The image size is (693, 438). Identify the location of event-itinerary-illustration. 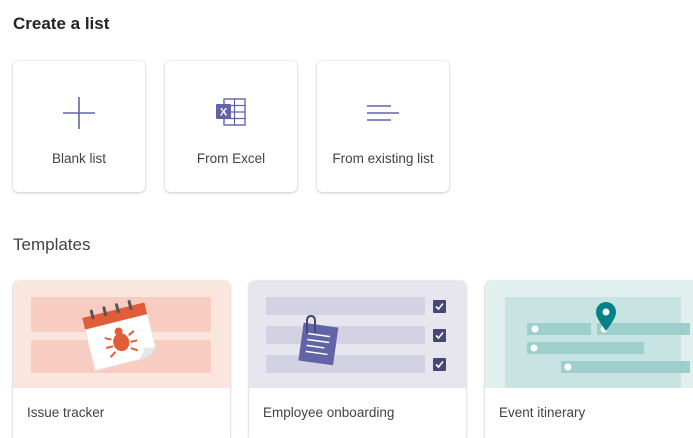
(589, 334).